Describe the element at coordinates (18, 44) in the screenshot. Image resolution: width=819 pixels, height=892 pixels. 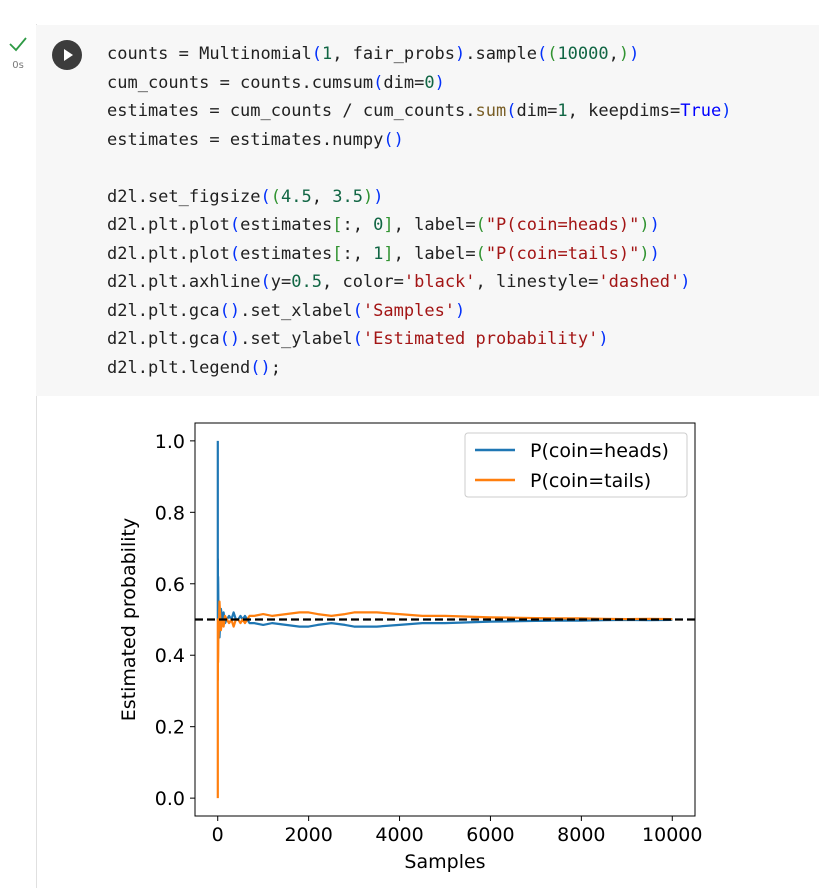
I see `check-icon` at that location.